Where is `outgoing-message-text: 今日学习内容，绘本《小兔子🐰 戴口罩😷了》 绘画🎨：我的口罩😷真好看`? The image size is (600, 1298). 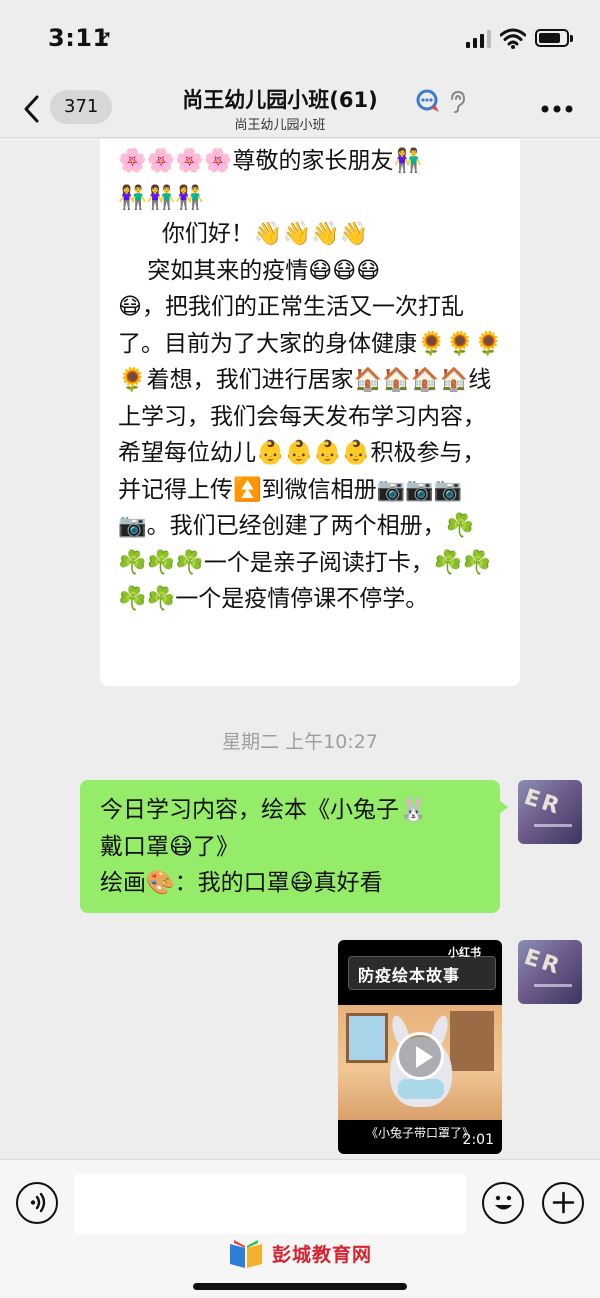
outgoing-message-text: 今日学习内容，绘本《小兔子🐰 戴口罩😷了》 绘画🎨：我的口罩😷真好看 is located at coordinates (264, 846).